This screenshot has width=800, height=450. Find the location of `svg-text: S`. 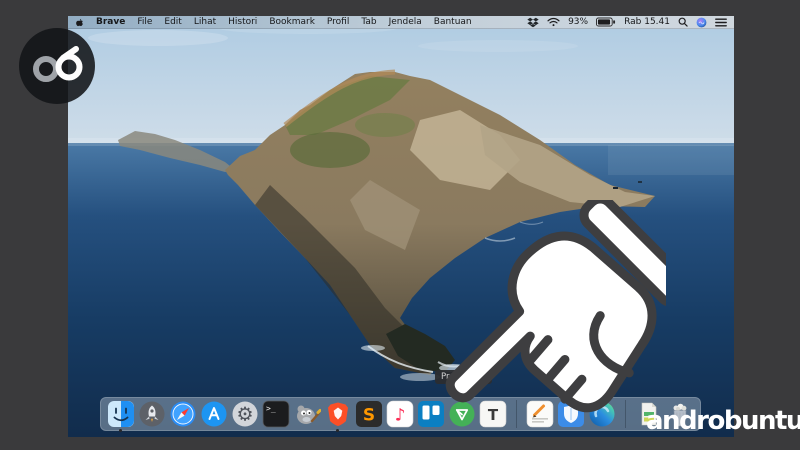

svg-text: S is located at coordinates (369, 416).